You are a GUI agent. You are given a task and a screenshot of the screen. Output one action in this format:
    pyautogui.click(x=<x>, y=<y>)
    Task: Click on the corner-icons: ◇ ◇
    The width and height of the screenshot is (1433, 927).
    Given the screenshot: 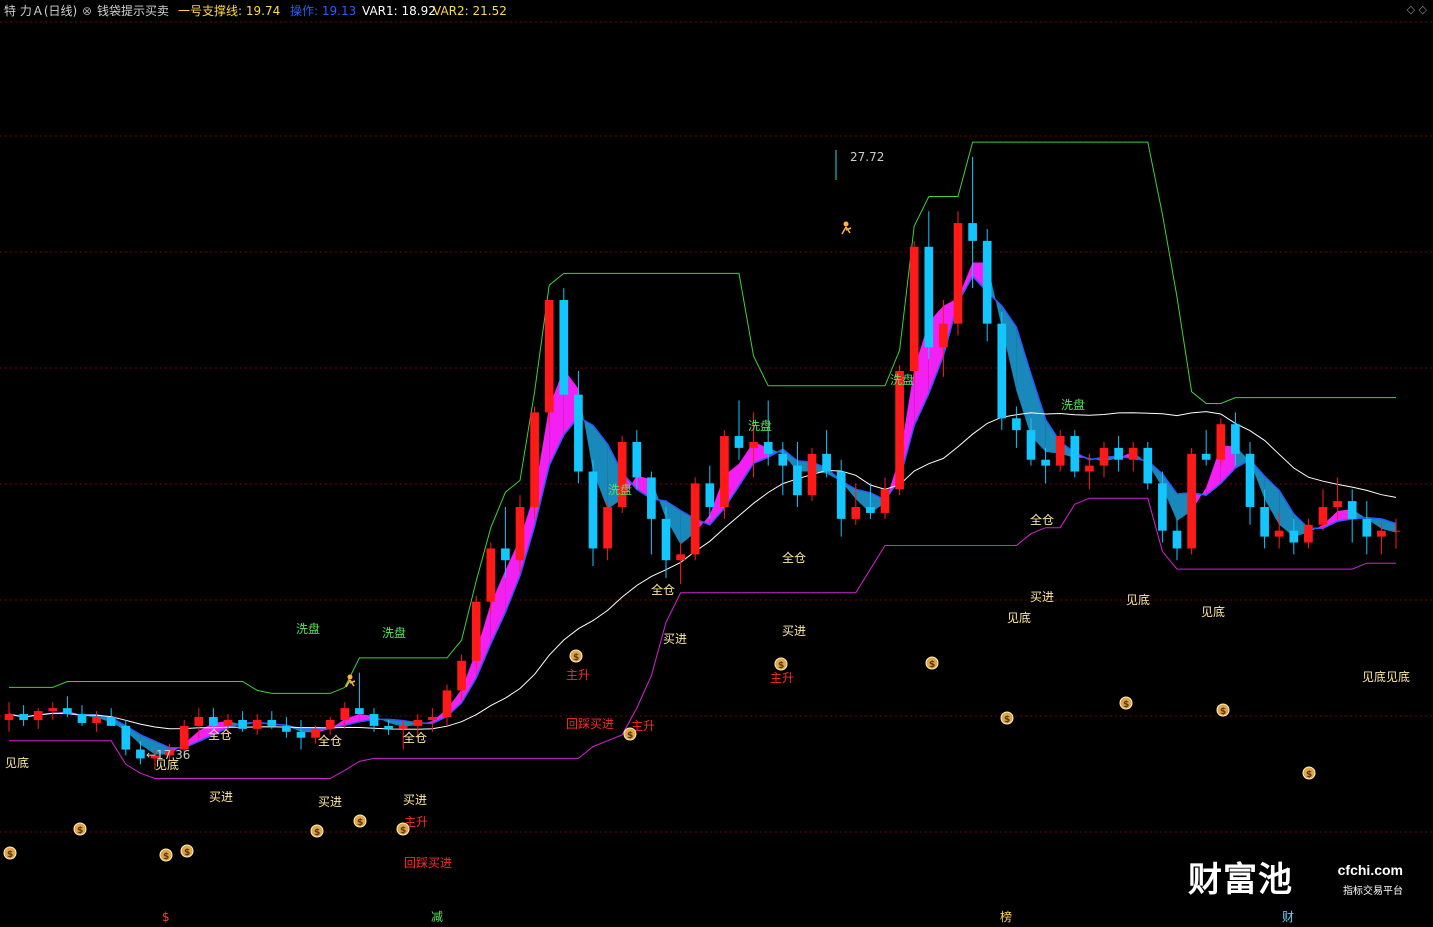 What is the action you would take?
    pyautogui.click(x=1417, y=9)
    